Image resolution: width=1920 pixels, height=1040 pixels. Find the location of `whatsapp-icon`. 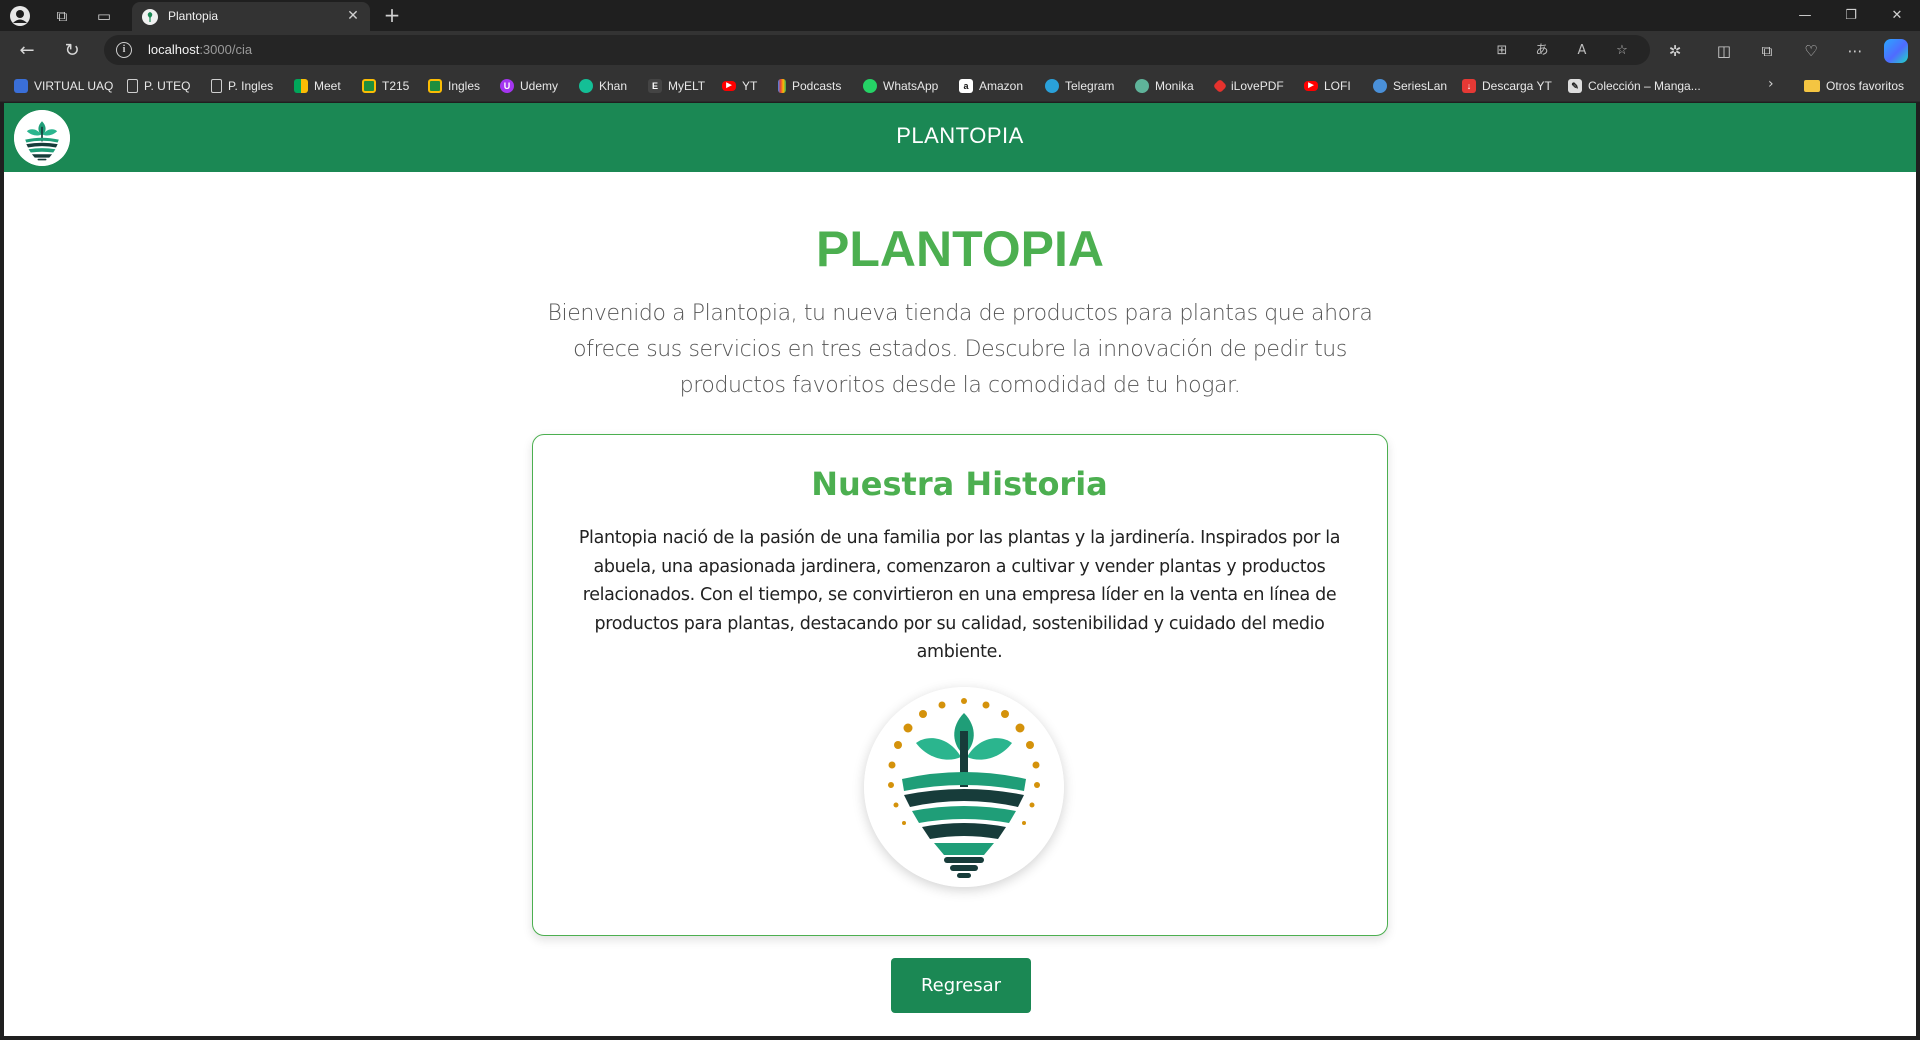

whatsapp-icon is located at coordinates (870, 86).